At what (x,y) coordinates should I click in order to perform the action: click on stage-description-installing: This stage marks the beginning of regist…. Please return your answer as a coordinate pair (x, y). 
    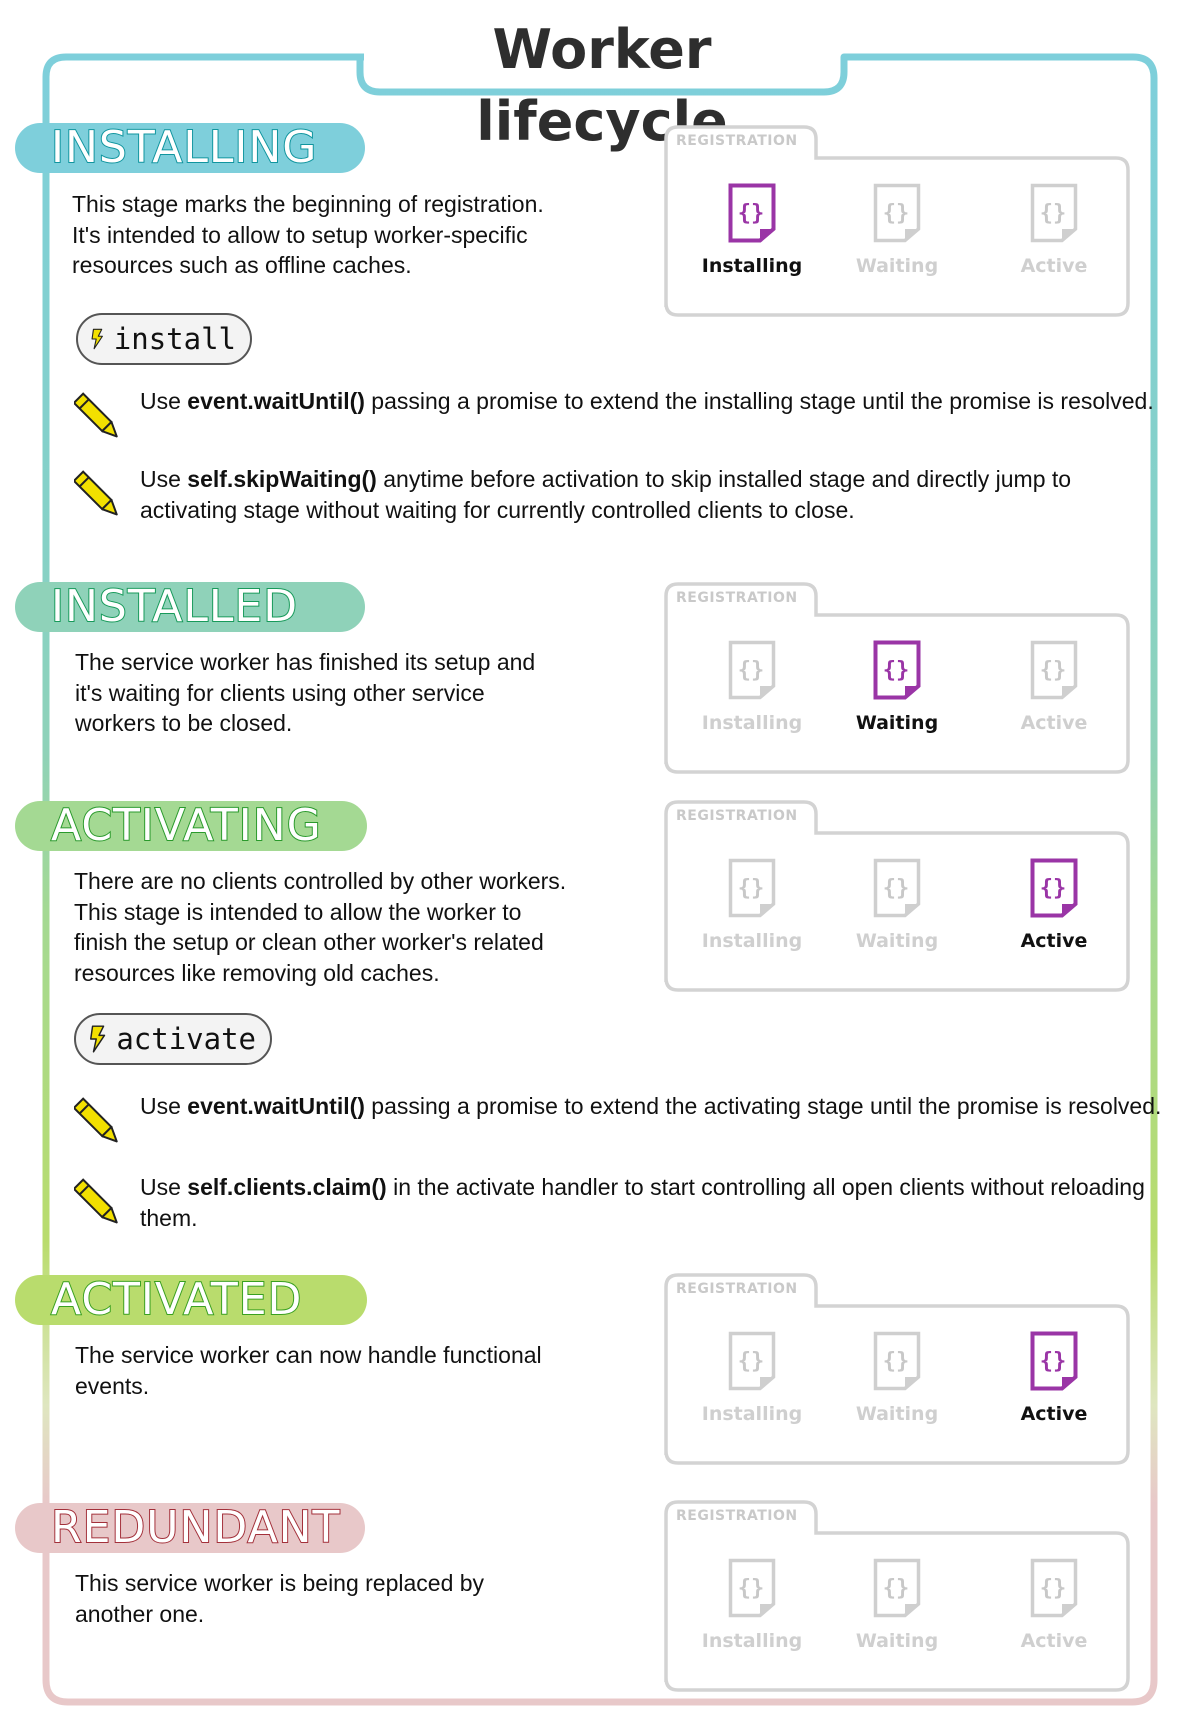
    Looking at the image, I should click on (352, 235).